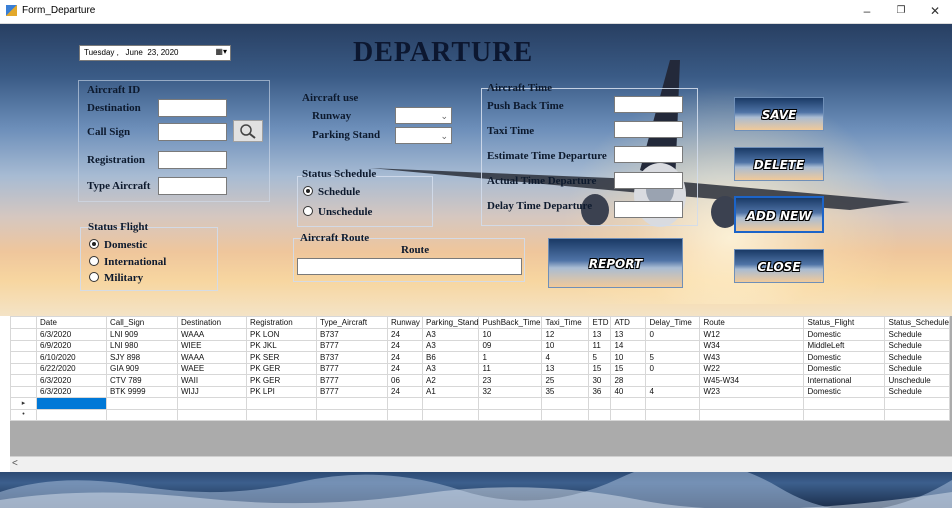 The image size is (952, 508). What do you see at coordinates (142, 322) in the screenshot?
I see `column-header: Call_Sign` at bounding box center [142, 322].